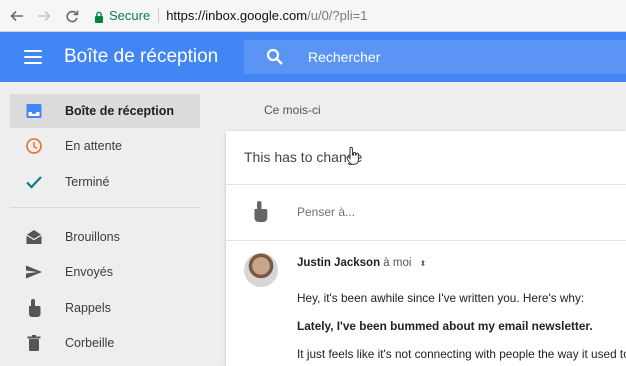 This screenshot has width=626, height=366. What do you see at coordinates (34, 111) in the screenshot?
I see `inbox-icon` at bounding box center [34, 111].